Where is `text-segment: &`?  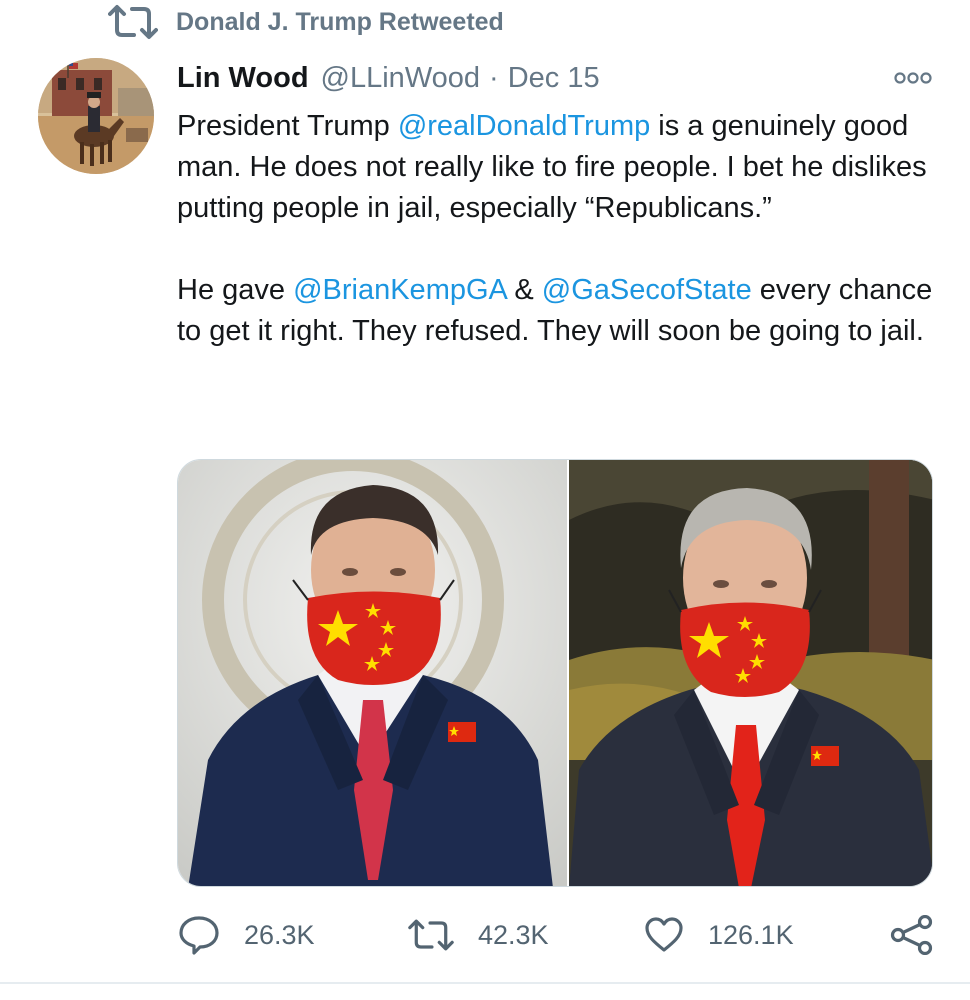 text-segment: & is located at coordinates (524, 290).